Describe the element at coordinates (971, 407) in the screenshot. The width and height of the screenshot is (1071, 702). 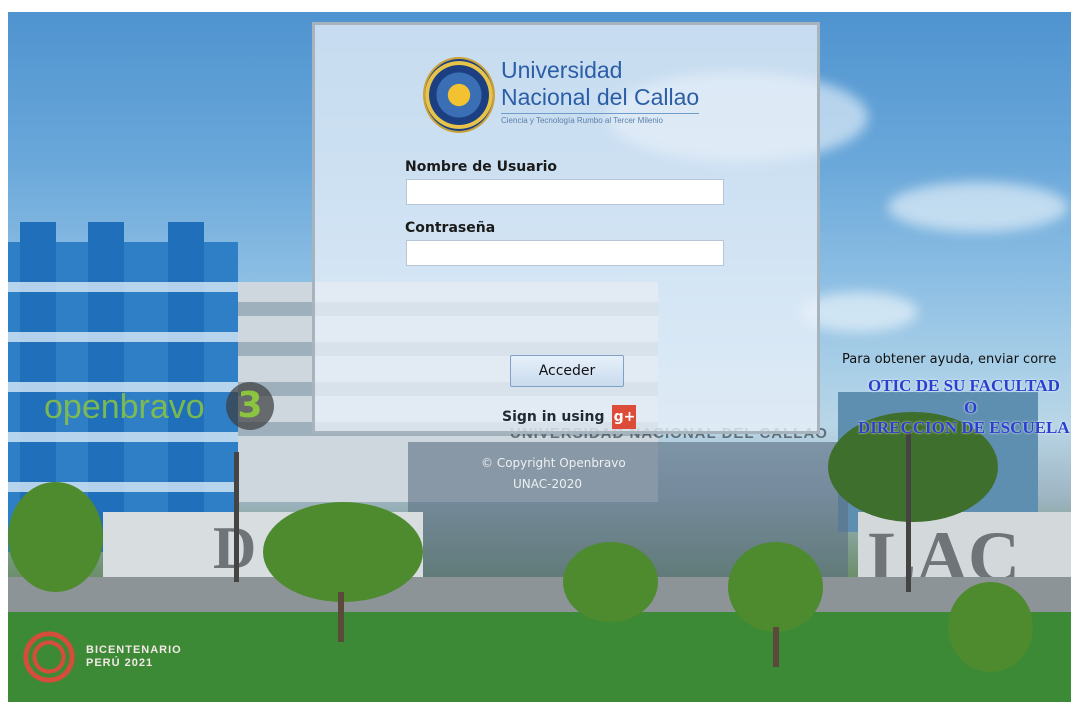
I see `faculty-contact-line2: O` at that location.